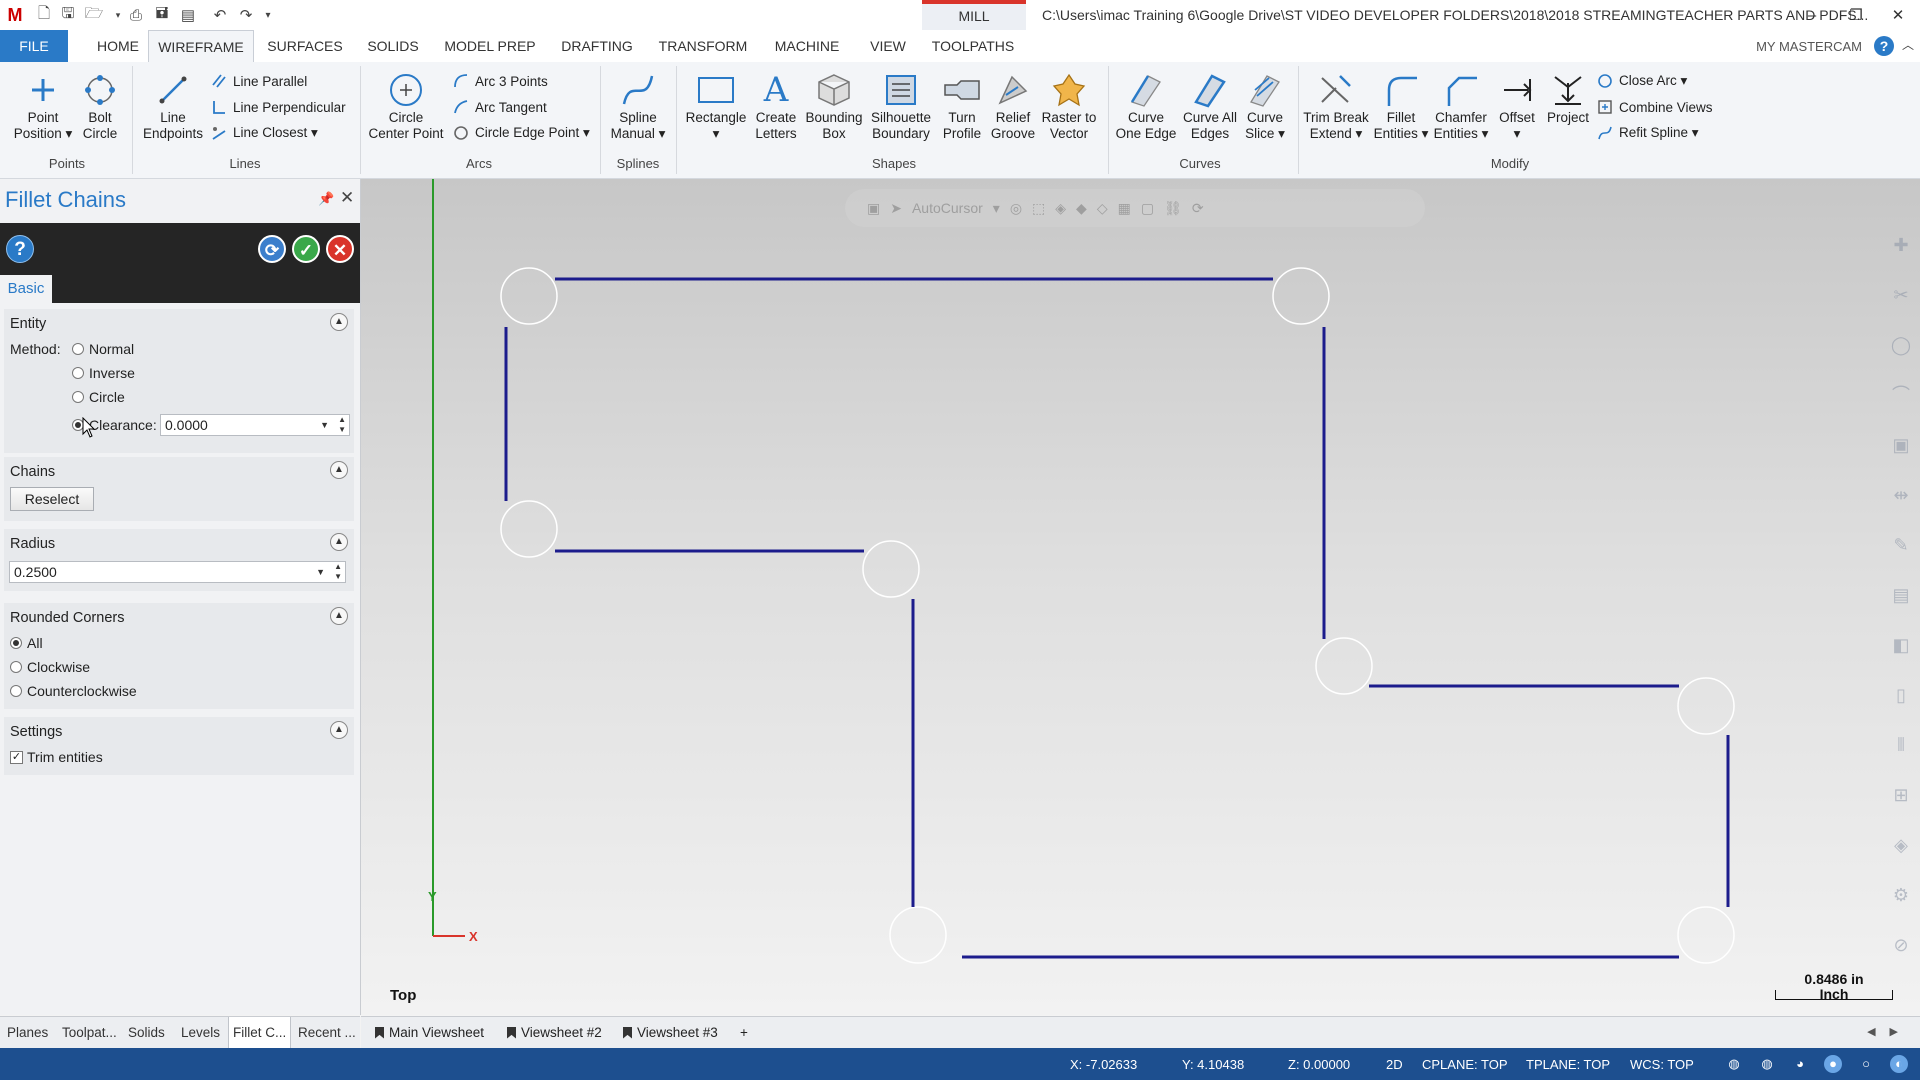  What do you see at coordinates (1135, 208) in the screenshot?
I see `selection-toolbar: ▣ ➤ AutoCursor ▾ ◎ ⬚ ◈ ◆ ◇ ▦ ▢ ⛓ ⟳` at bounding box center [1135, 208].